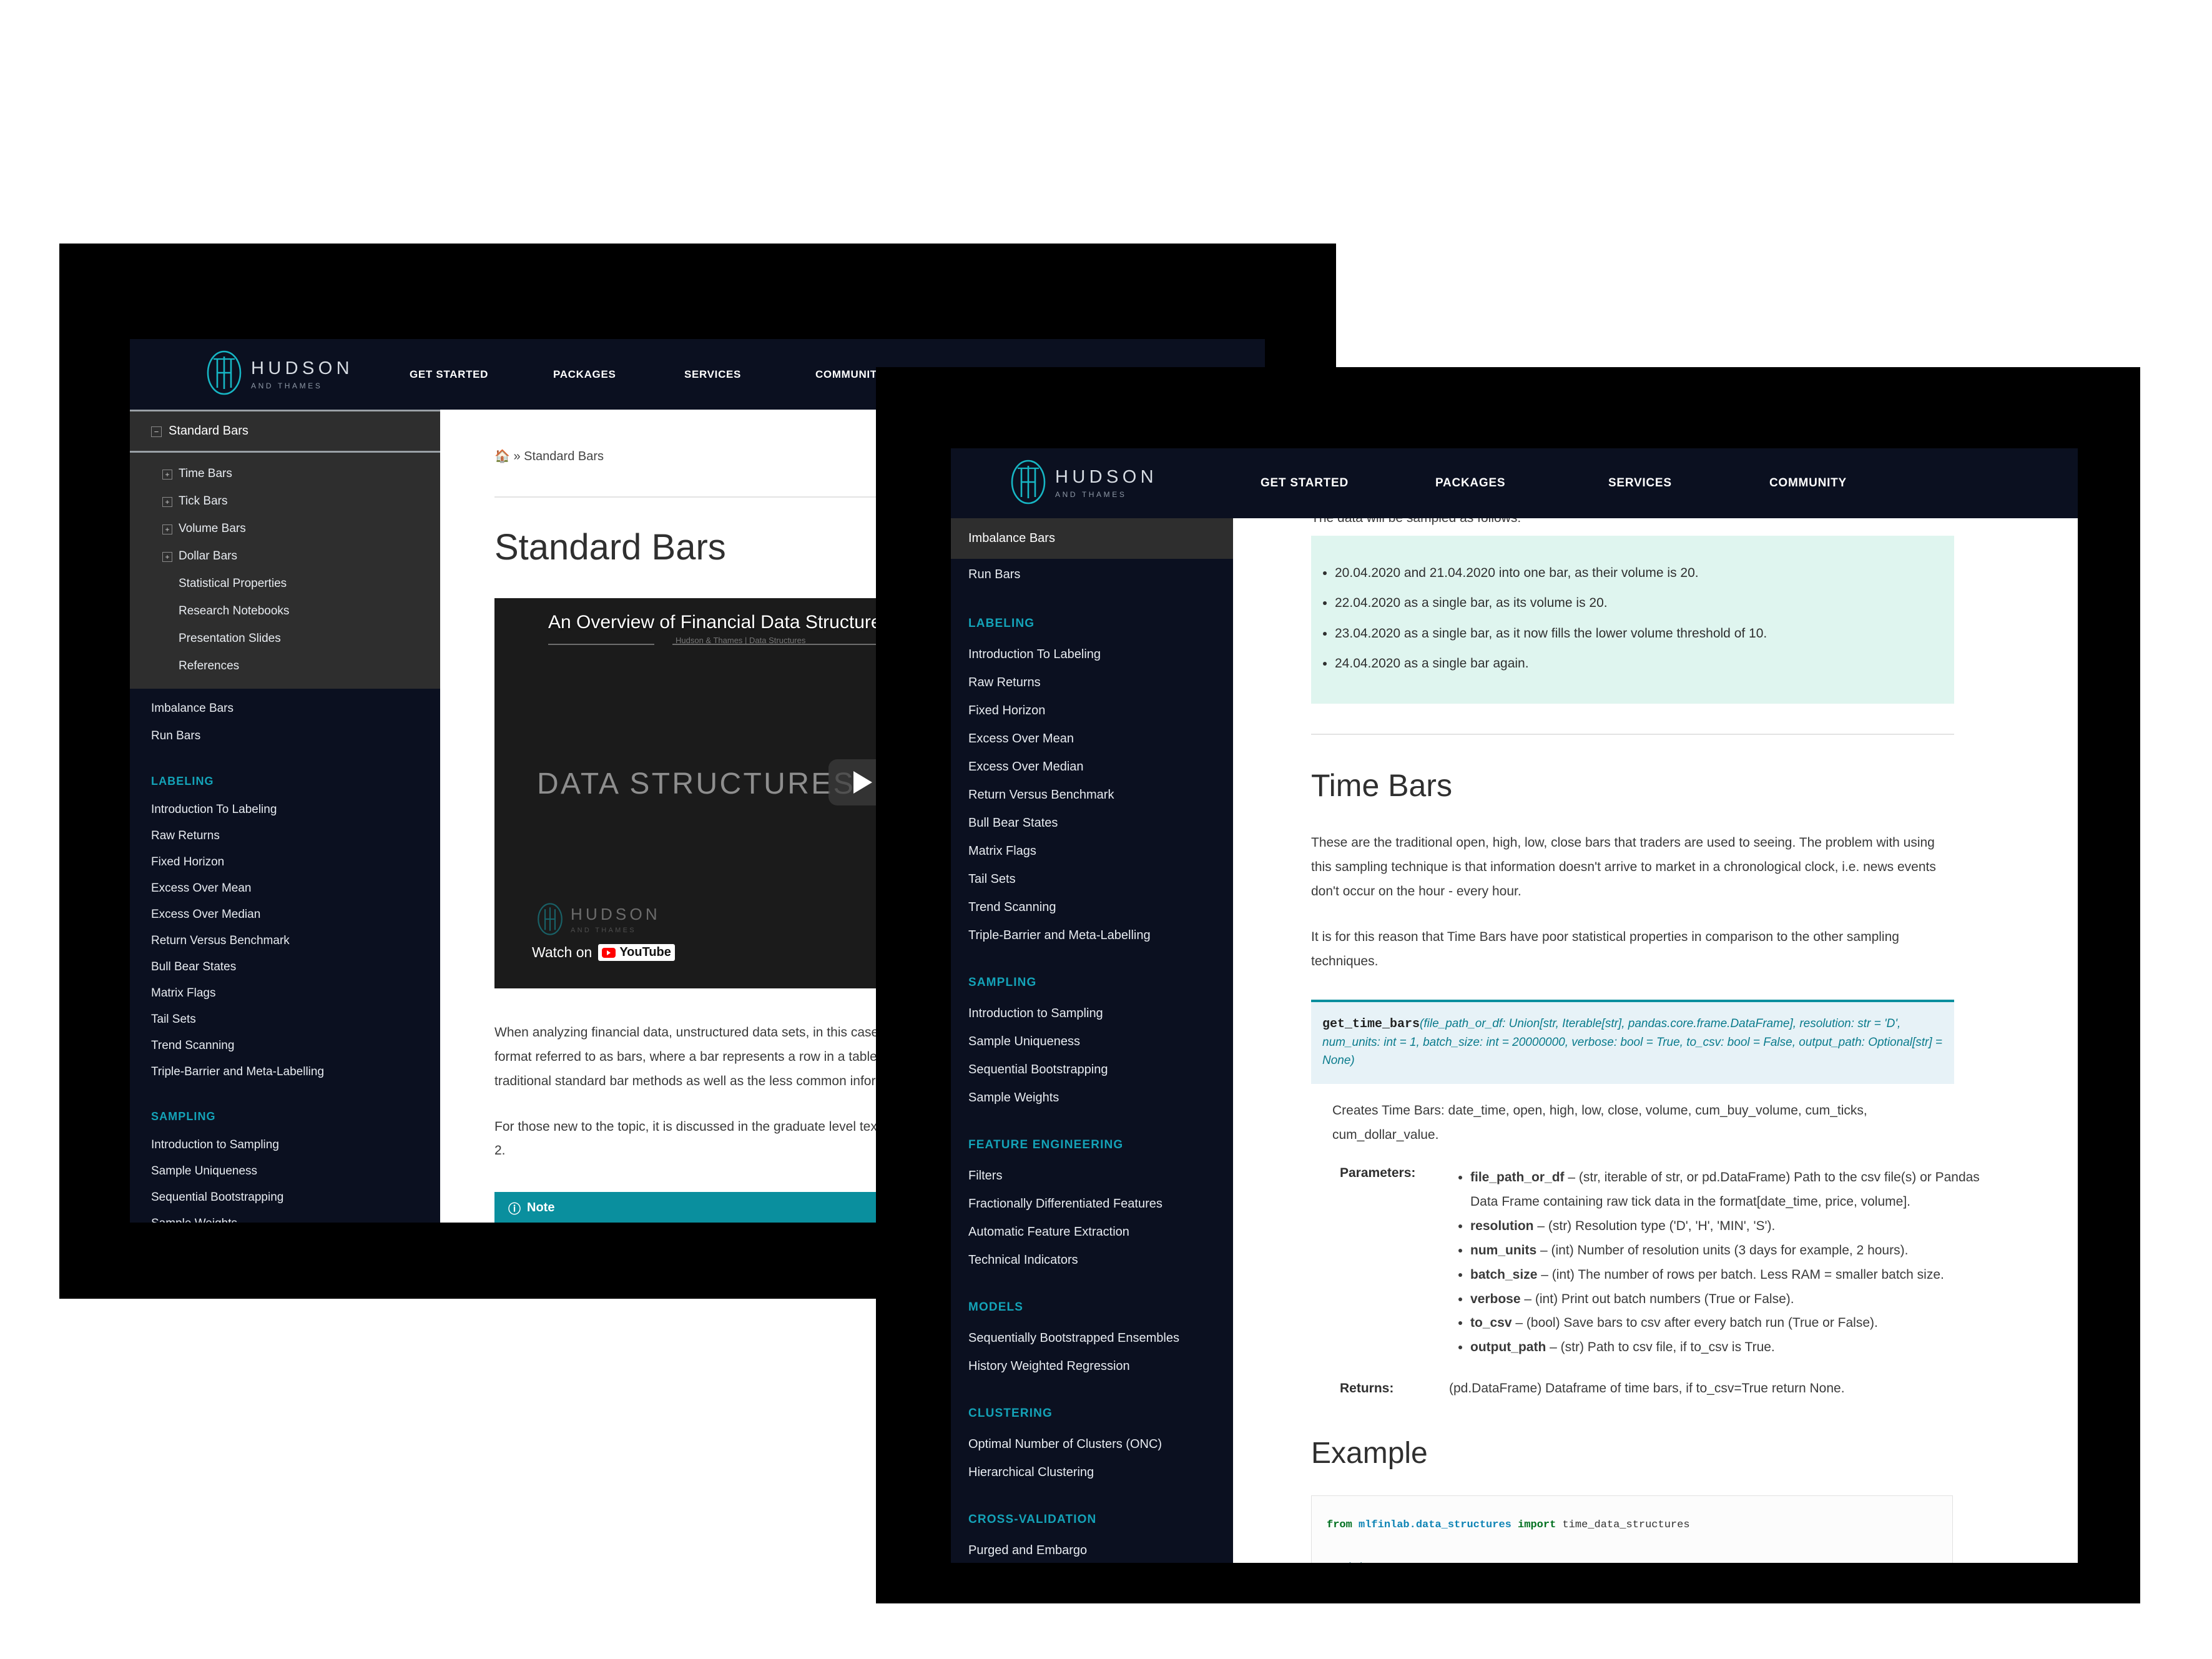  Describe the element at coordinates (1092, 1366) in the screenshot. I see `sidebar-item-history-weighted-regression: History Weighted Regression` at that location.